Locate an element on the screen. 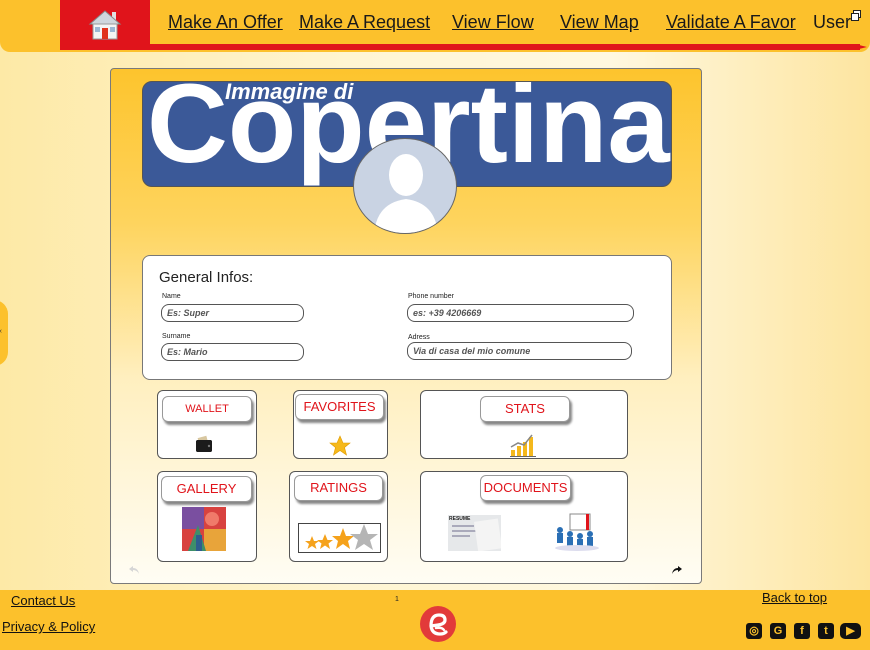 Image resolution: width=870 pixels, height=650 pixels. wallet-icon is located at coordinates (204, 443).